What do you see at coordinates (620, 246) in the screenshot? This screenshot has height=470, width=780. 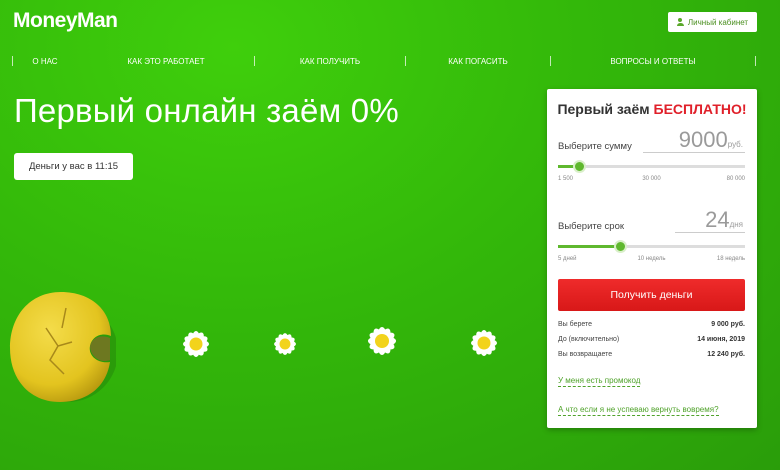 I see `term-slider-thumb` at bounding box center [620, 246].